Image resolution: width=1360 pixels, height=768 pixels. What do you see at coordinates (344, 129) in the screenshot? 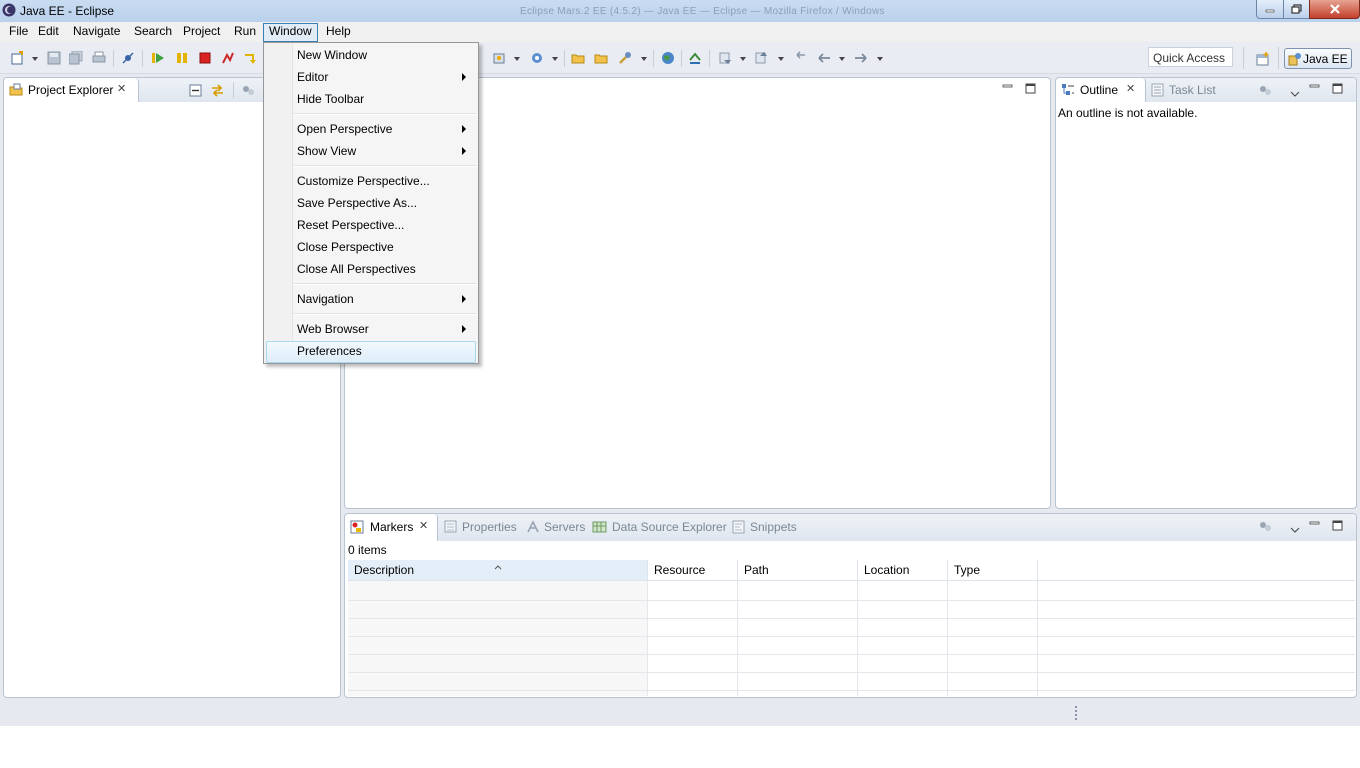
I see `menu-item-open-perspective: Open Perspective` at bounding box center [344, 129].